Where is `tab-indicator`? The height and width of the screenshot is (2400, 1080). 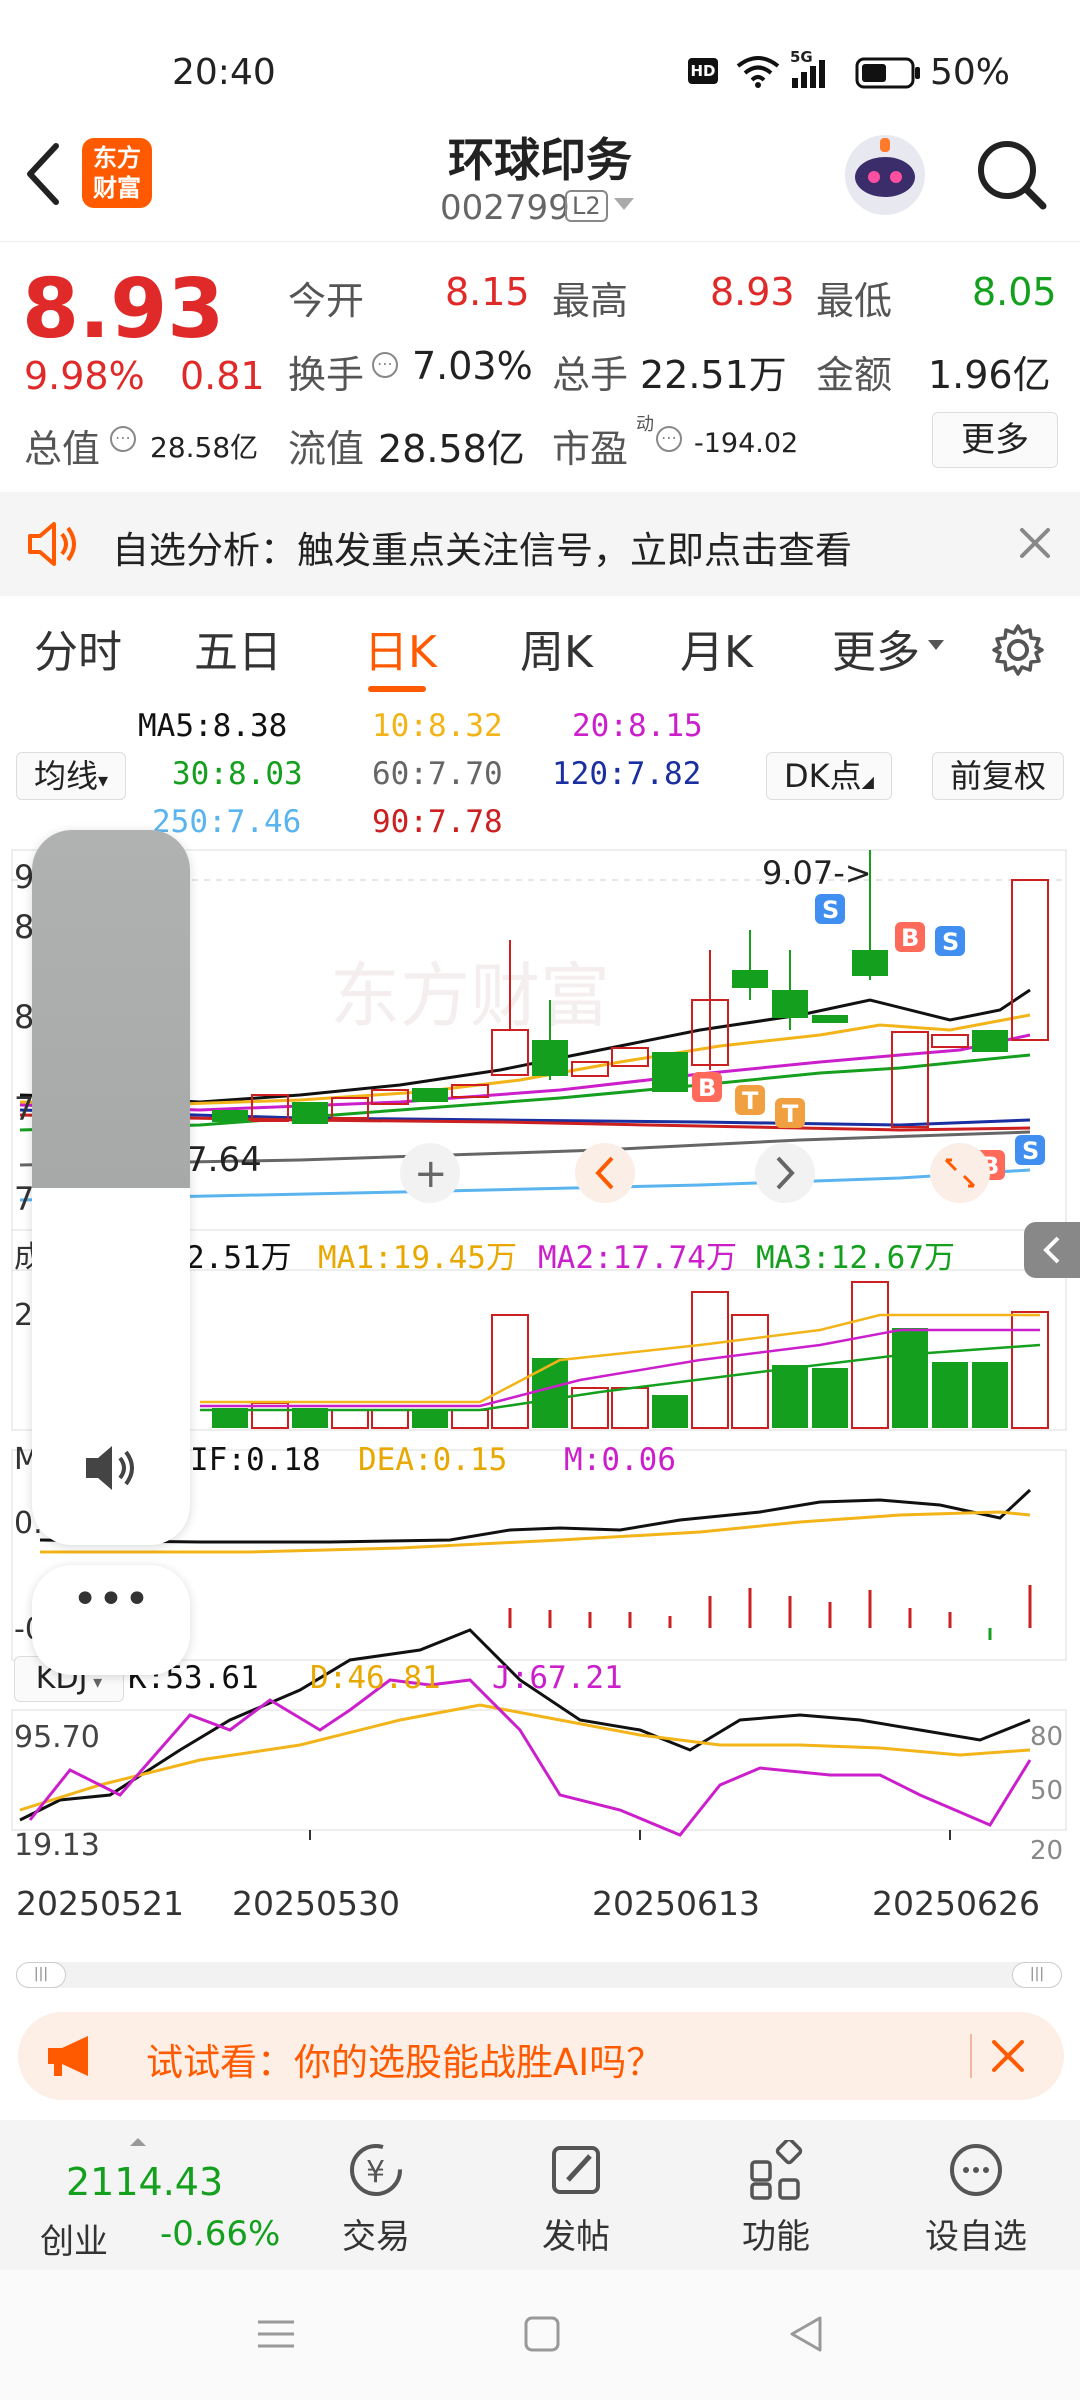
tab-indicator is located at coordinates (397, 689).